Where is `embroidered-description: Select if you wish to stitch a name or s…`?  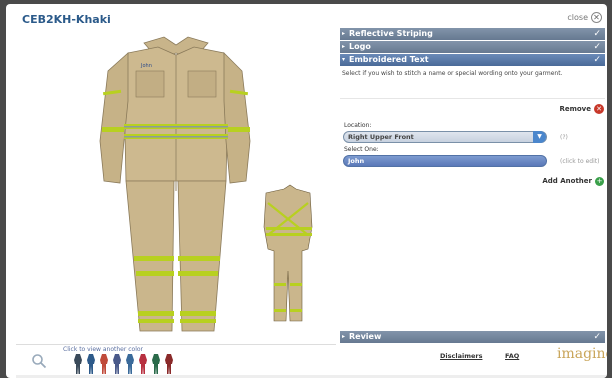
embroidered-description: Select if you wish to stitch a name or s… is located at coordinates (472, 83).